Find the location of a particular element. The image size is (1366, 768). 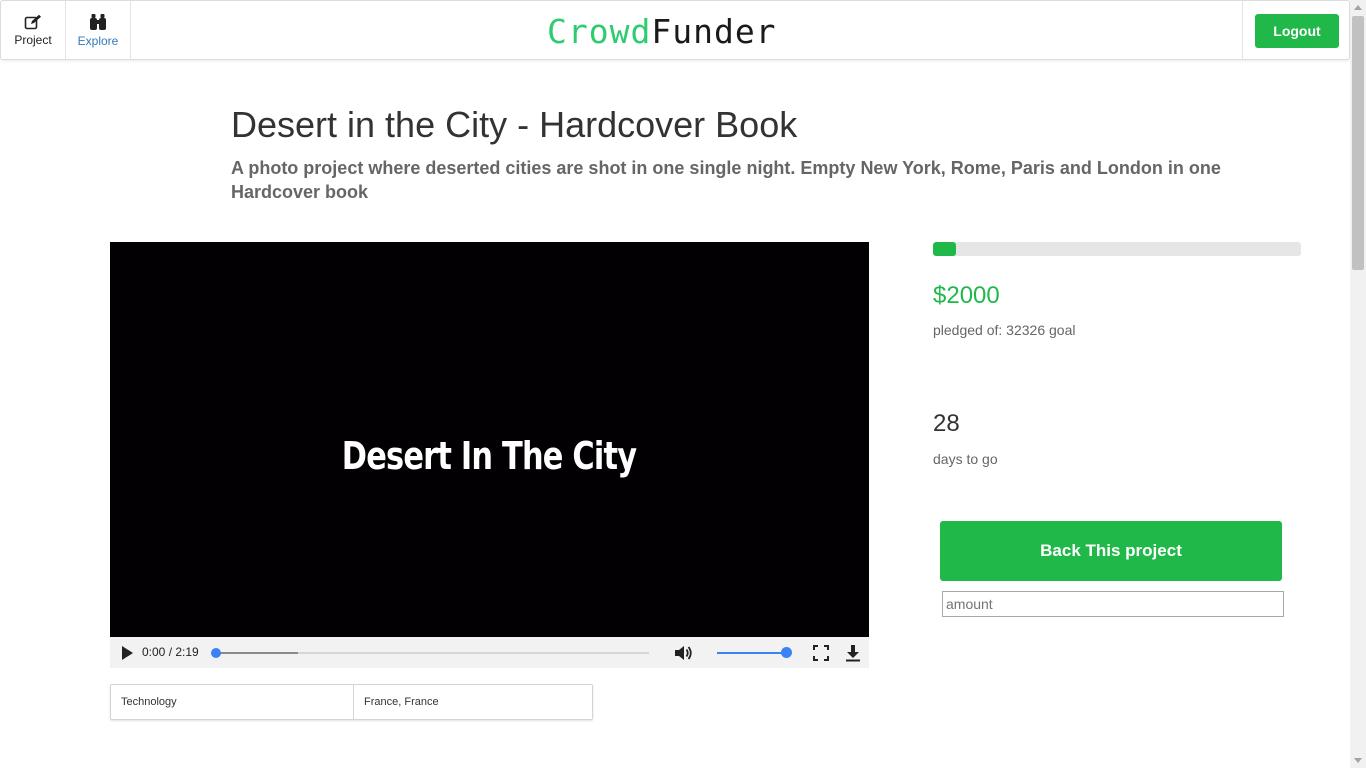

category-tag: Technology is located at coordinates (232, 702).